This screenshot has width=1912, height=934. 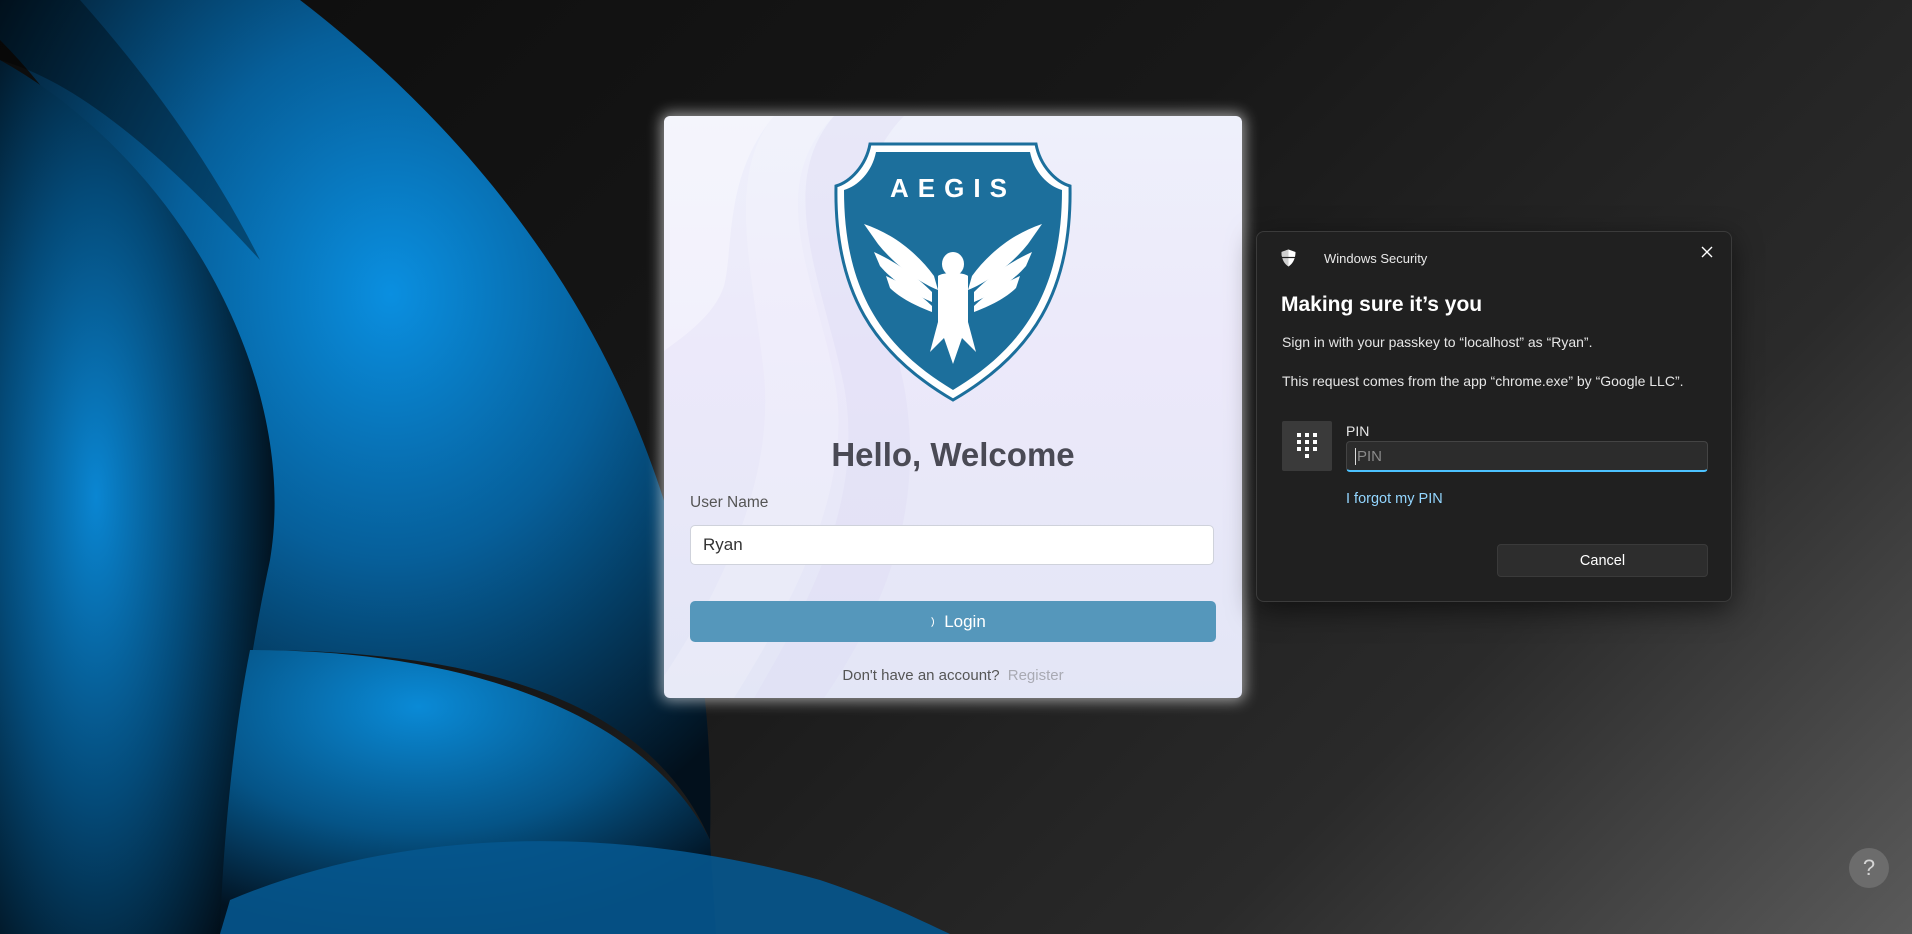 I want to click on username-input: Ryan, so click(x=952, y=545).